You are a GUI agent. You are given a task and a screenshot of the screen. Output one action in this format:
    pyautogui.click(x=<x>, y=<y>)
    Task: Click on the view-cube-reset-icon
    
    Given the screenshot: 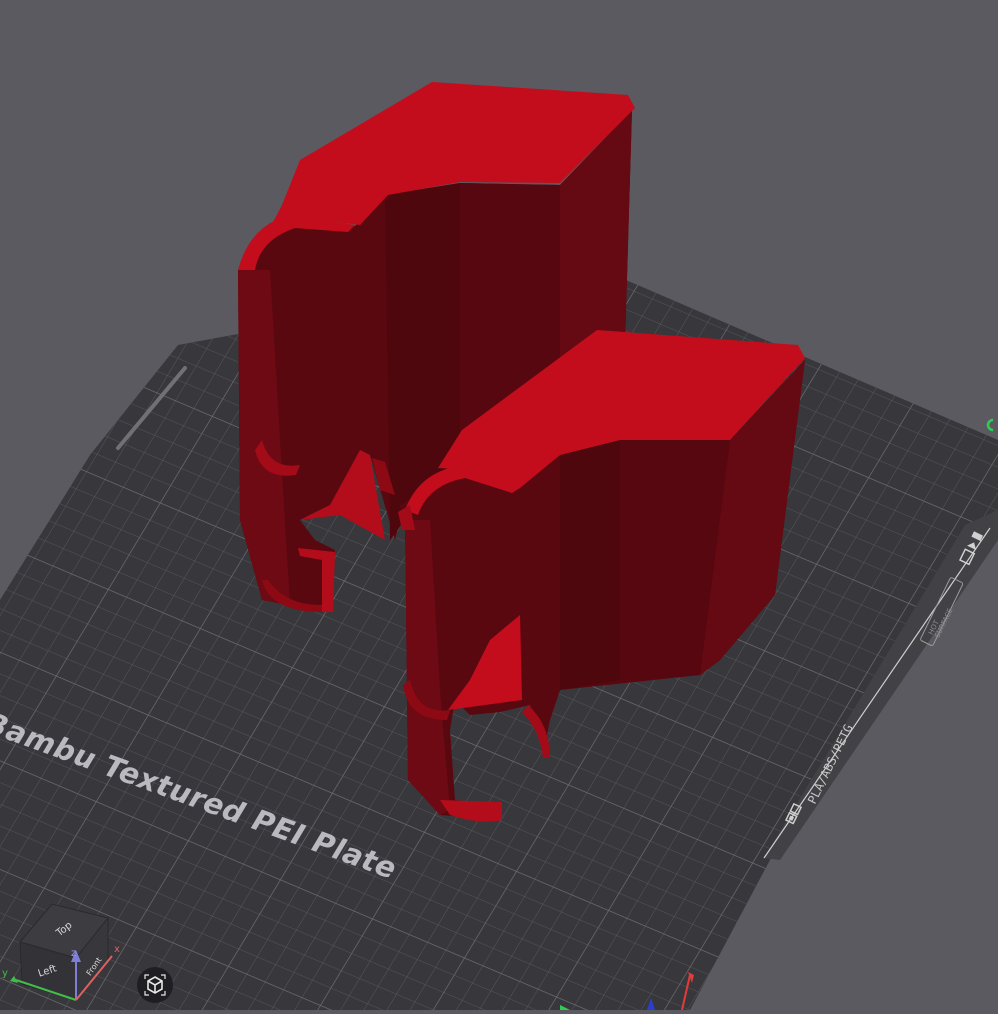 What is the action you would take?
    pyautogui.click(x=155, y=985)
    